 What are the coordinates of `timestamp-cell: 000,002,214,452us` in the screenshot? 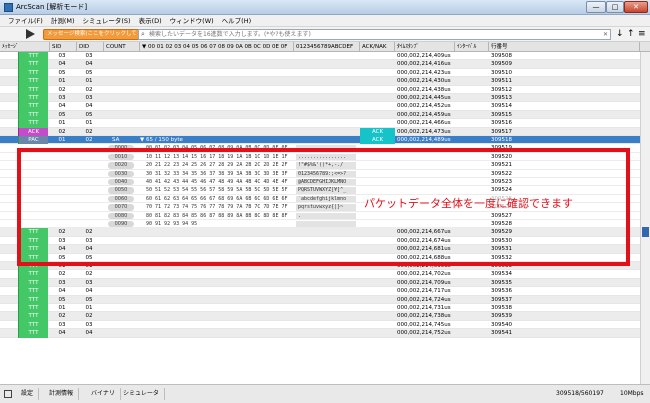 It's located at (424, 106).